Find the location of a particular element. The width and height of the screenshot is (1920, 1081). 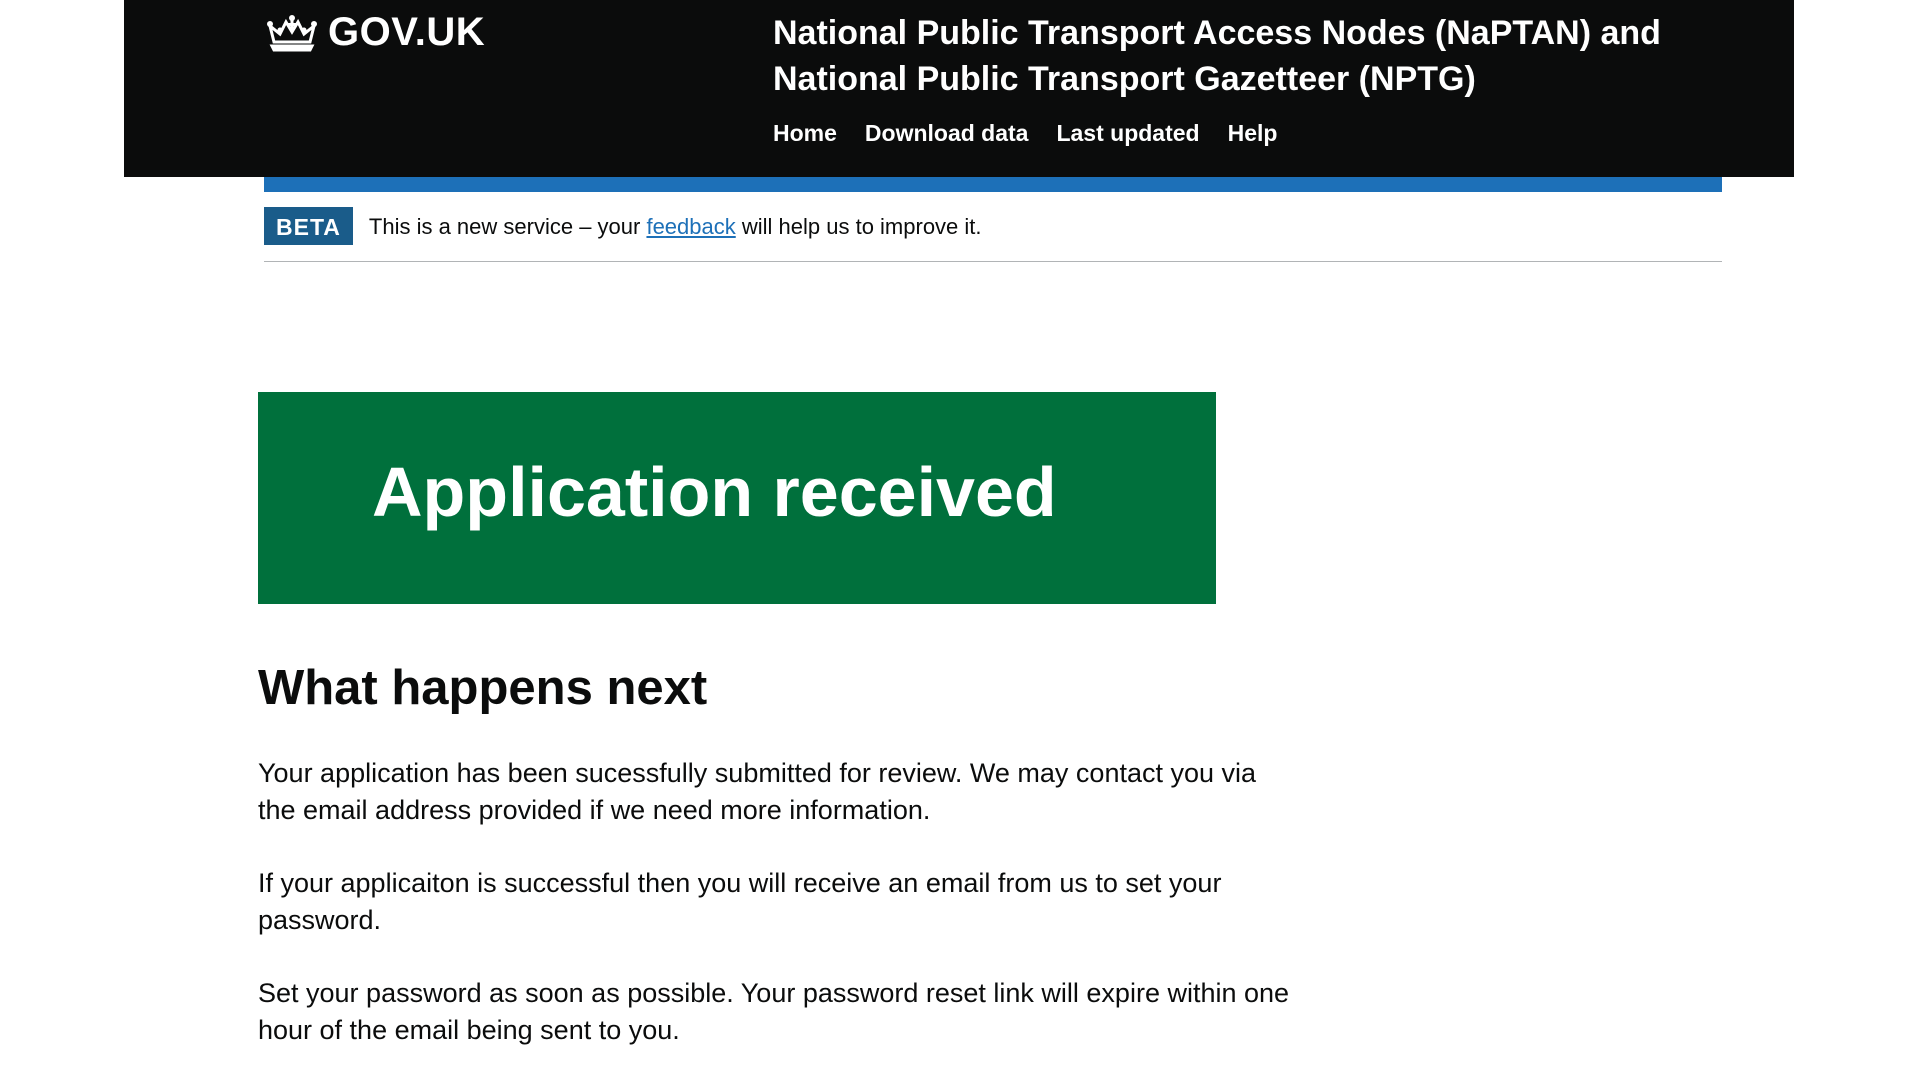

nav-download-data: Download data is located at coordinates (947, 133).